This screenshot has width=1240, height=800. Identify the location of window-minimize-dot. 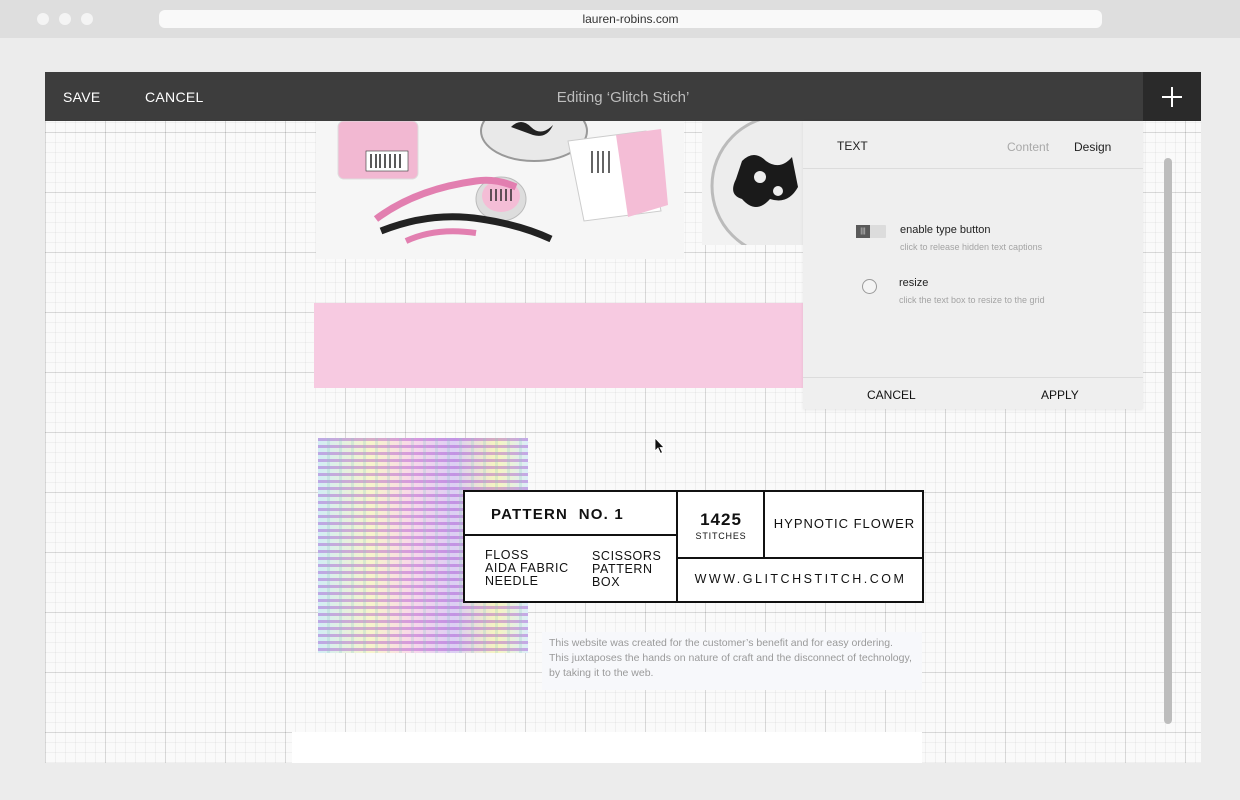
(65, 19).